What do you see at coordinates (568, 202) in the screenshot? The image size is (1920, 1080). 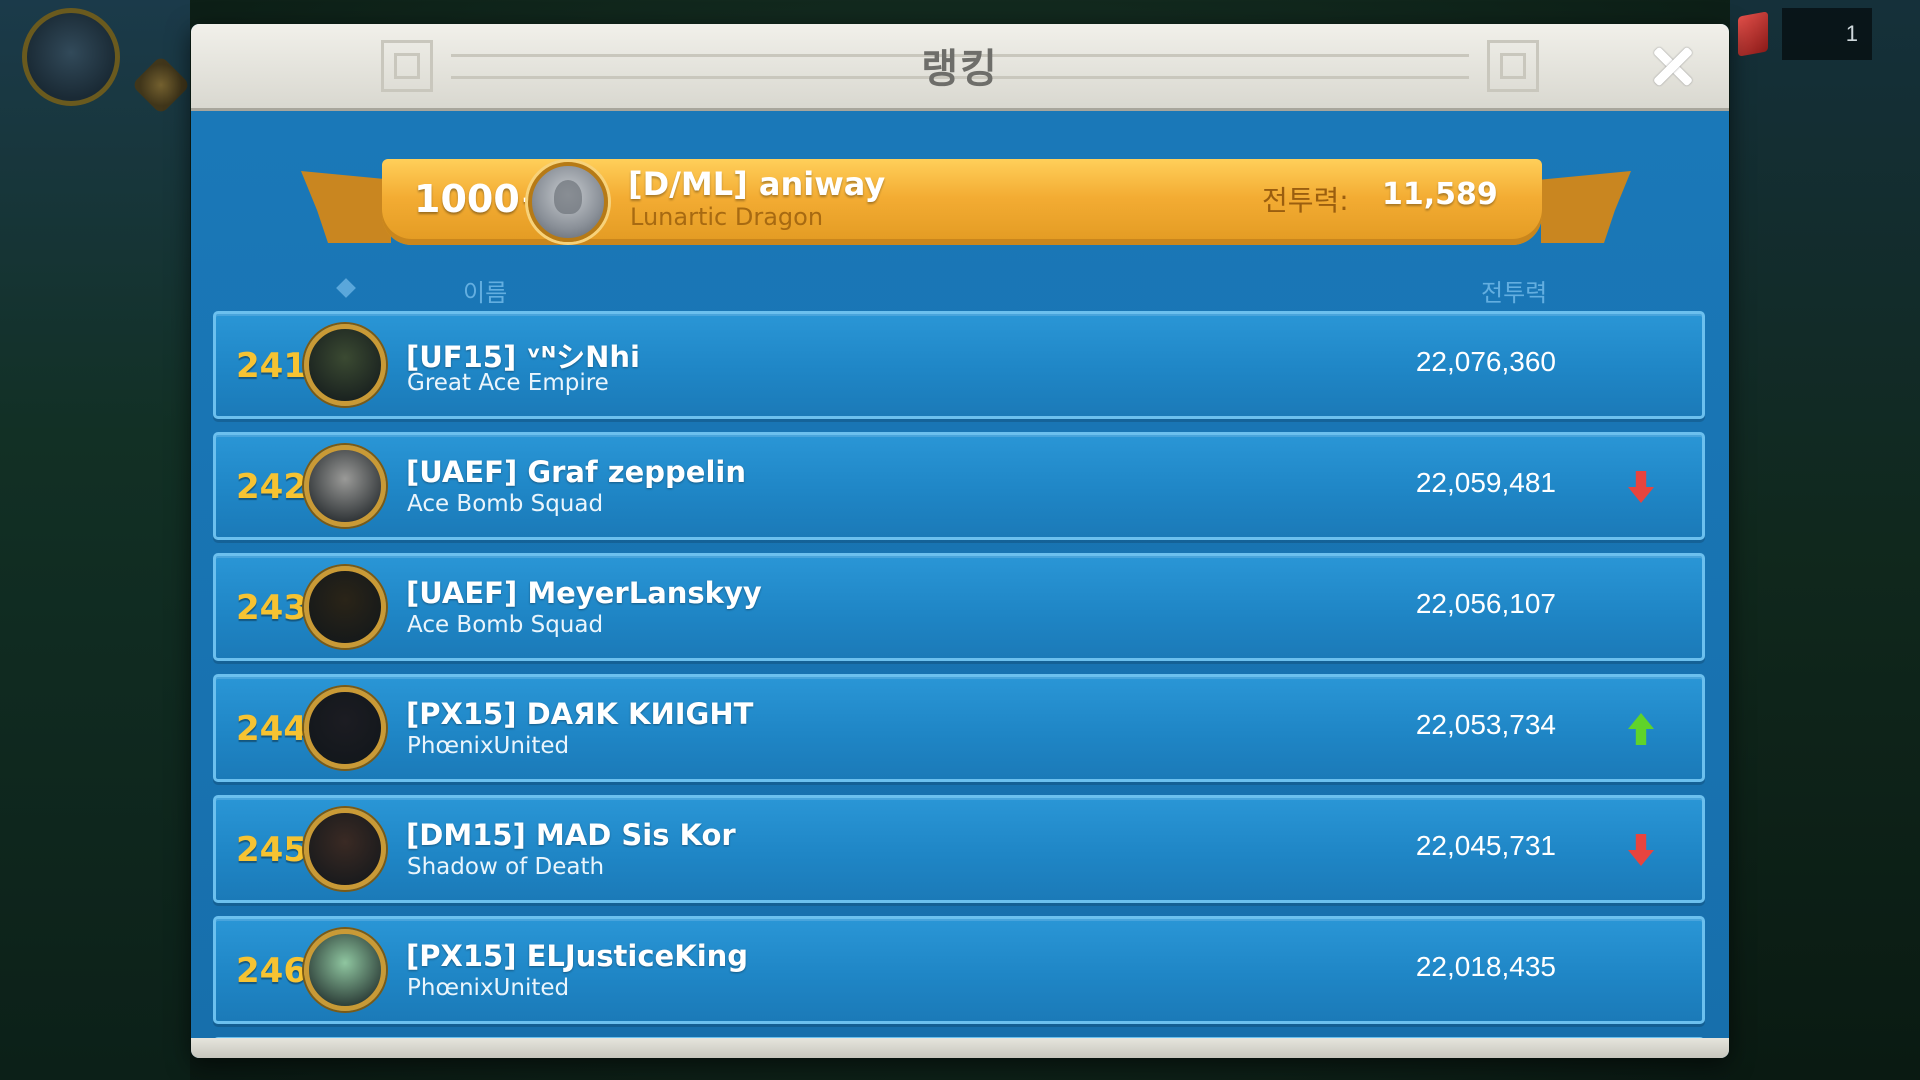 I see `my-avatar` at bounding box center [568, 202].